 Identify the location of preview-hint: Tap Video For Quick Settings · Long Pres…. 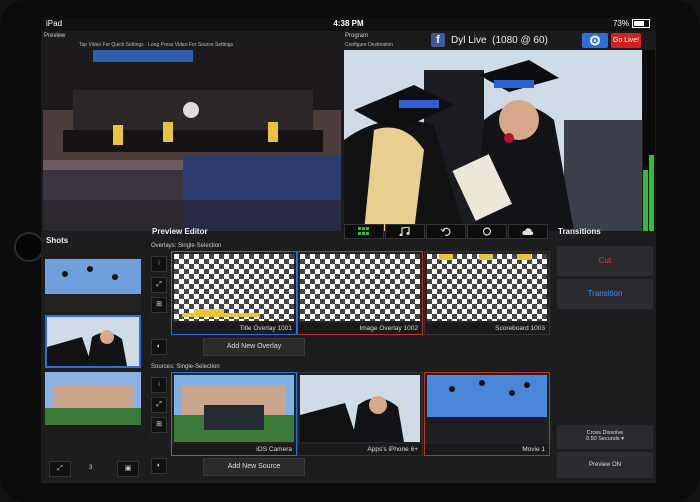
(156, 45).